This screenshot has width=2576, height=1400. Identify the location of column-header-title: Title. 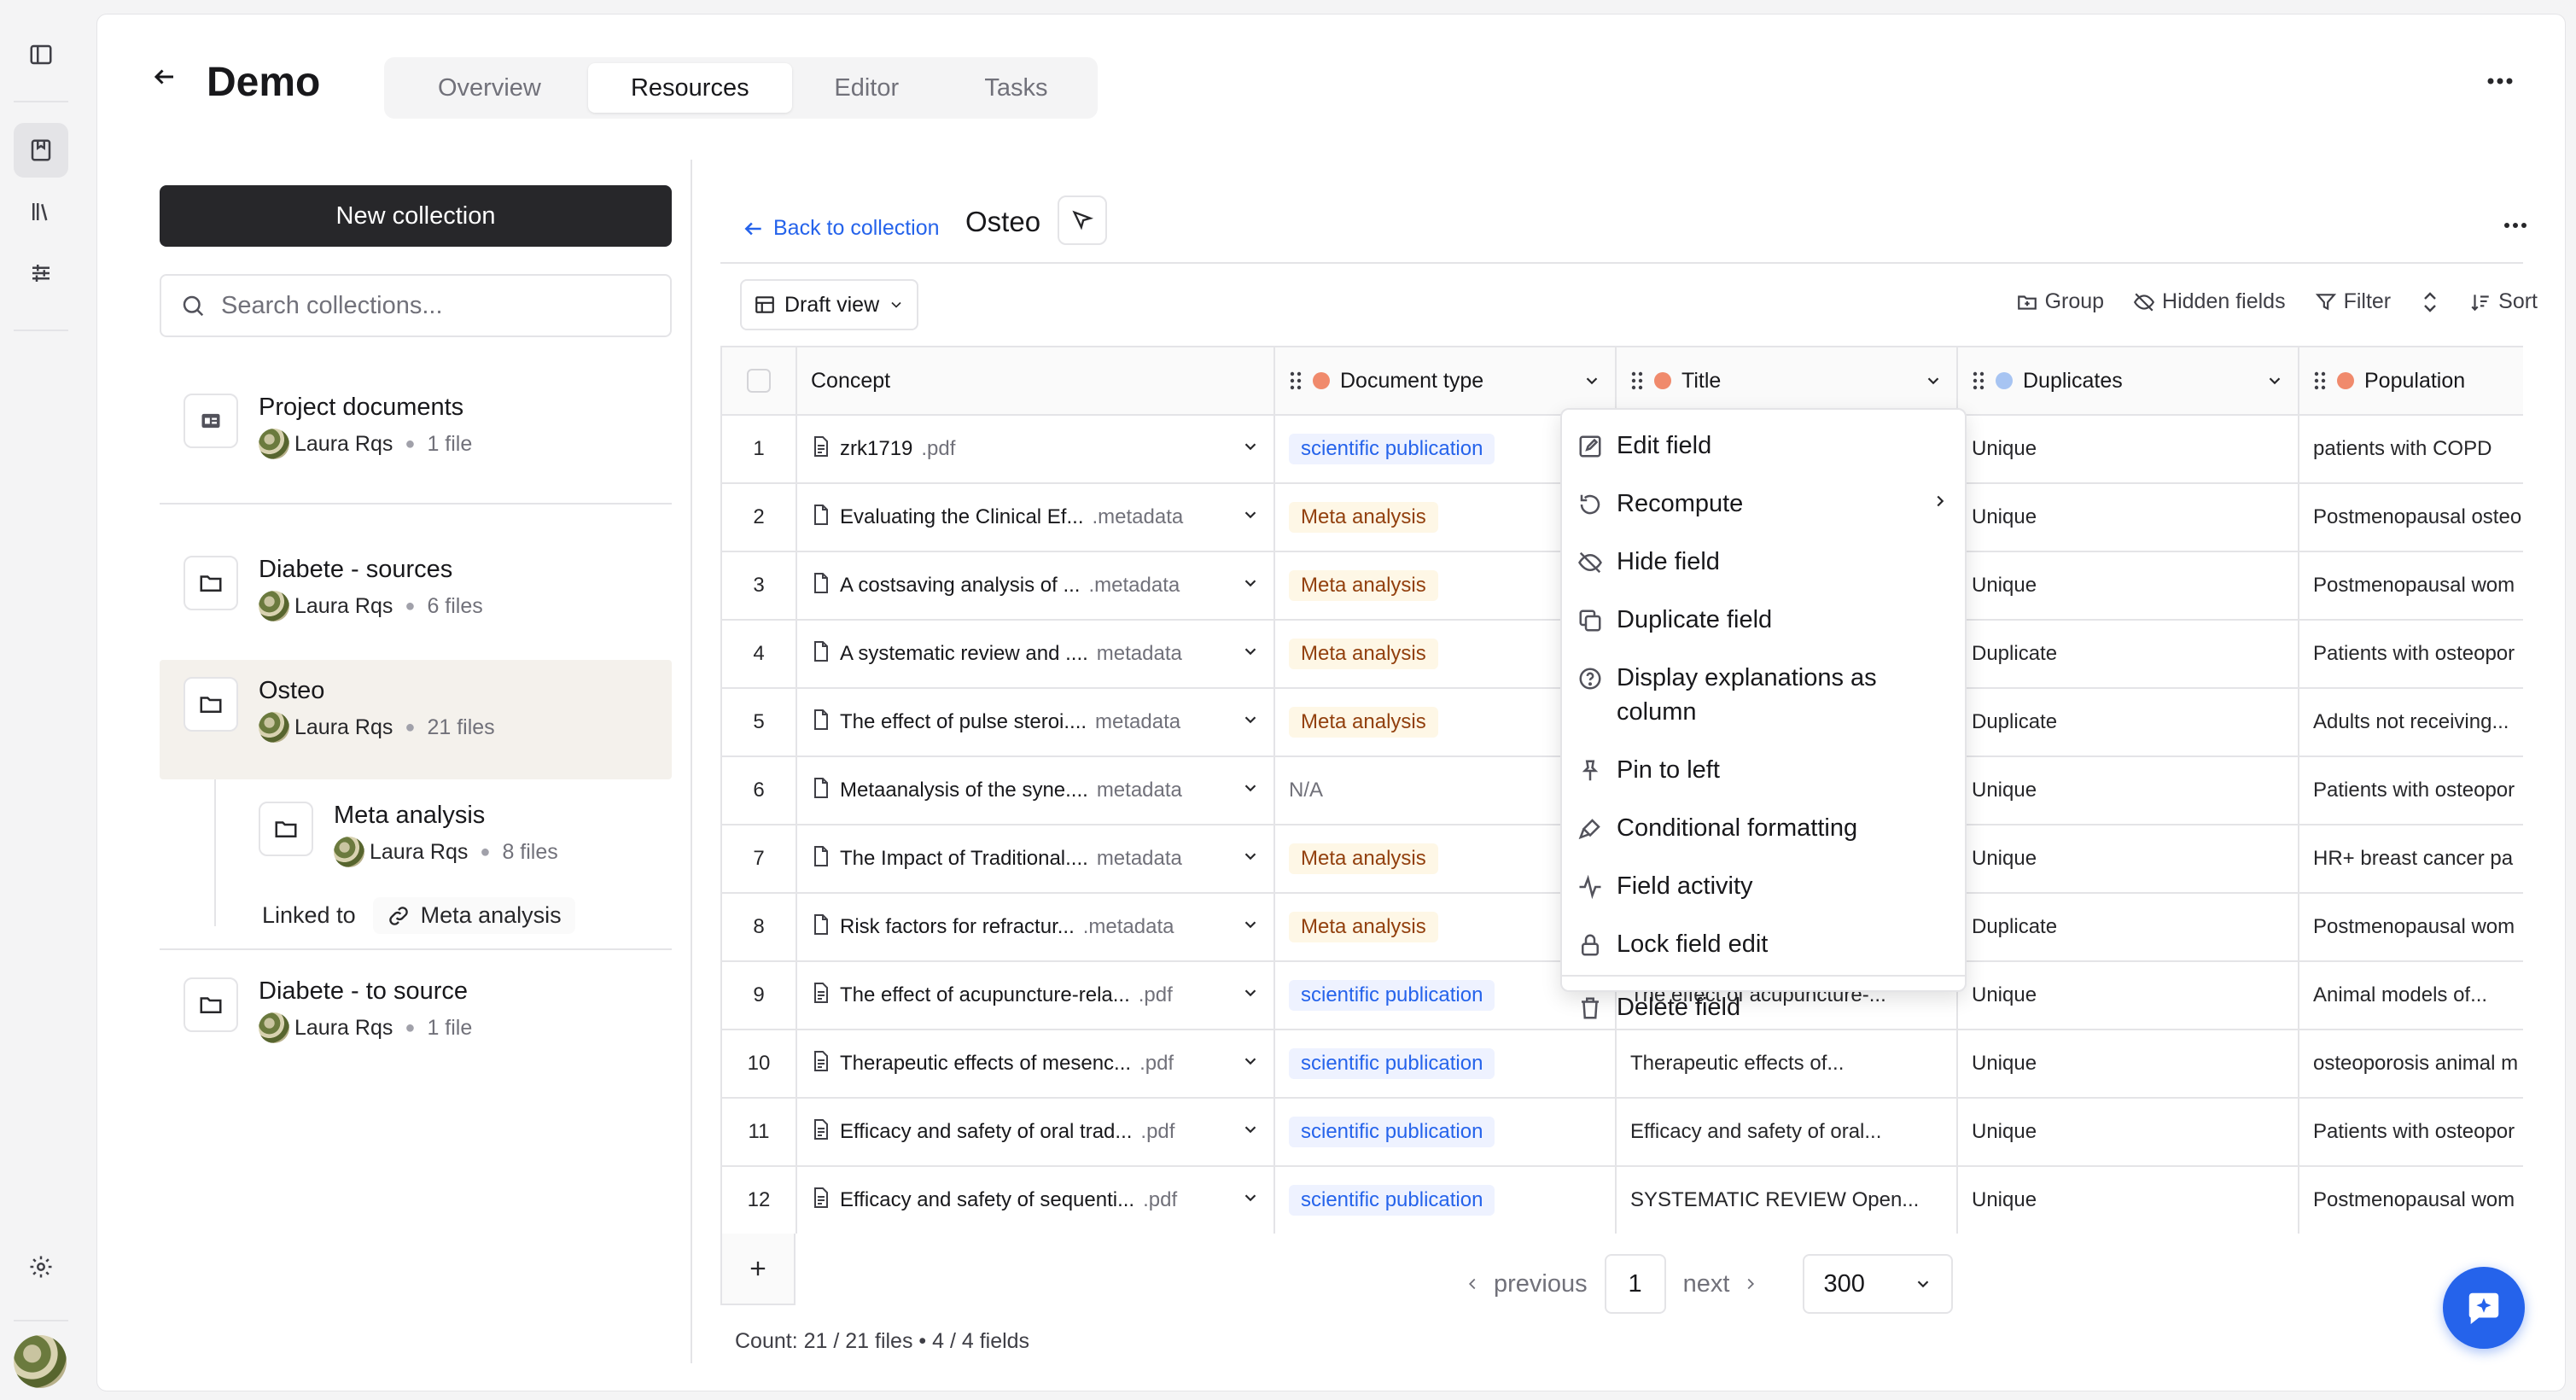
(1786, 381).